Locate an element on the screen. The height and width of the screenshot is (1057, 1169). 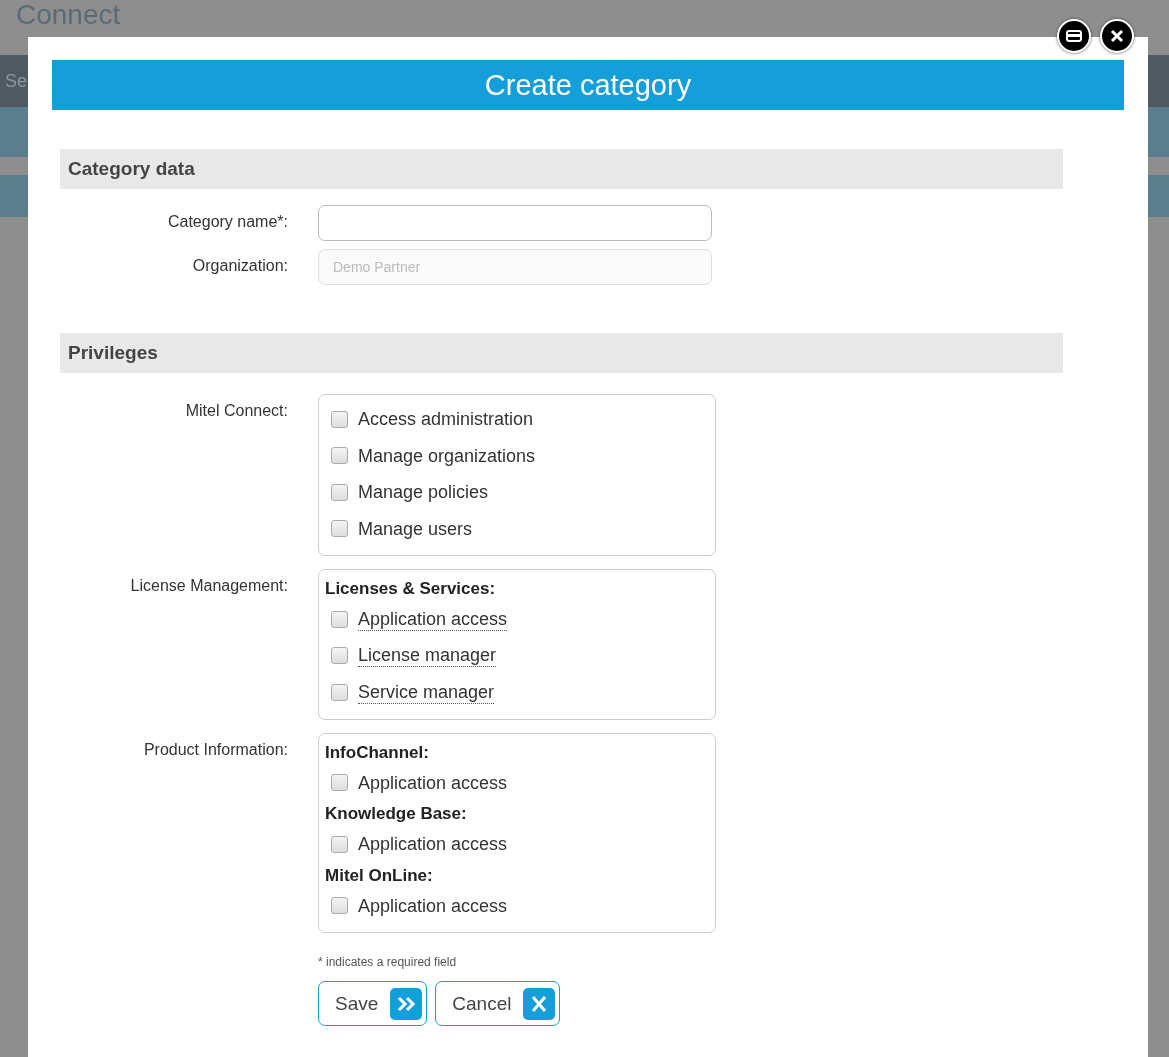
field-label: License Management: is located at coordinates (208, 586).